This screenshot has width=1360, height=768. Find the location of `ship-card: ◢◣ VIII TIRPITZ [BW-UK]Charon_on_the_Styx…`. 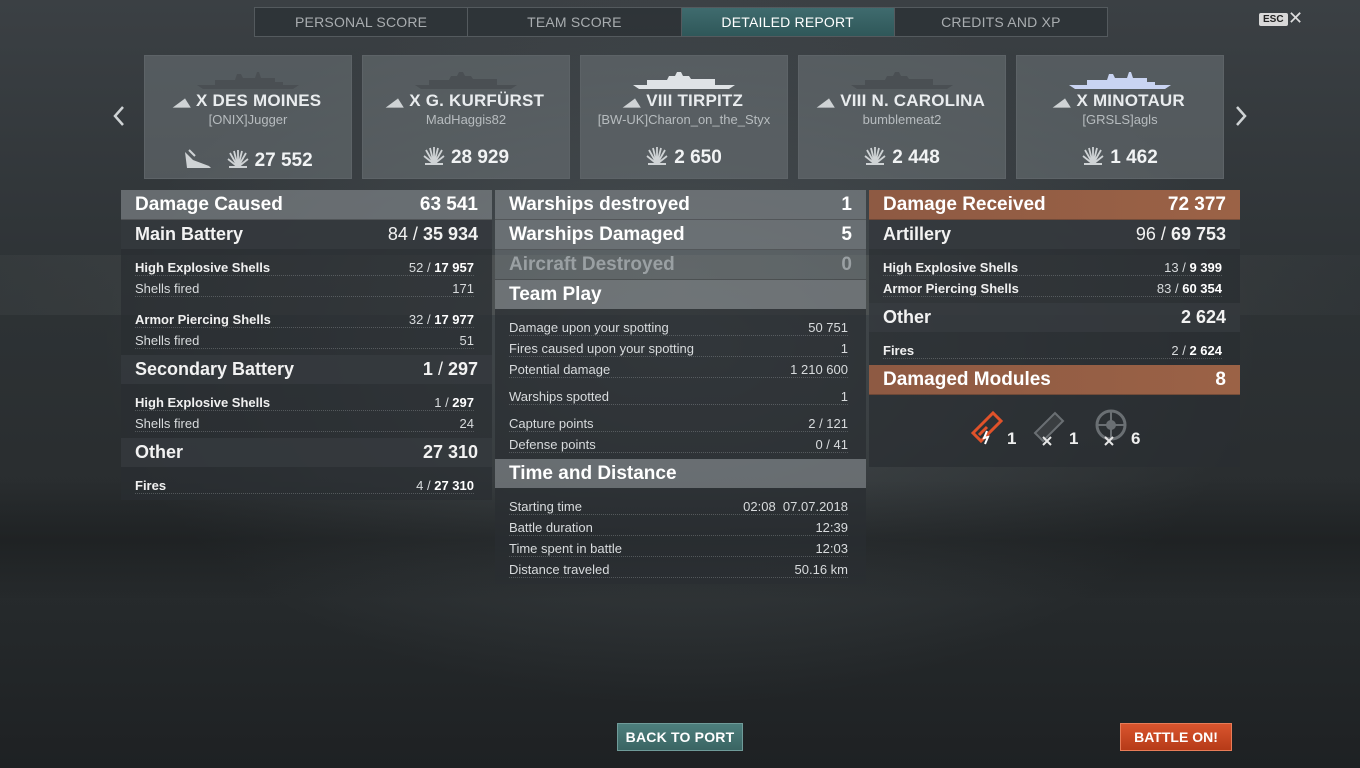

ship-card: ◢◣ VIII TIRPITZ [BW-UK]Charon_on_the_Styx… is located at coordinates (684, 117).